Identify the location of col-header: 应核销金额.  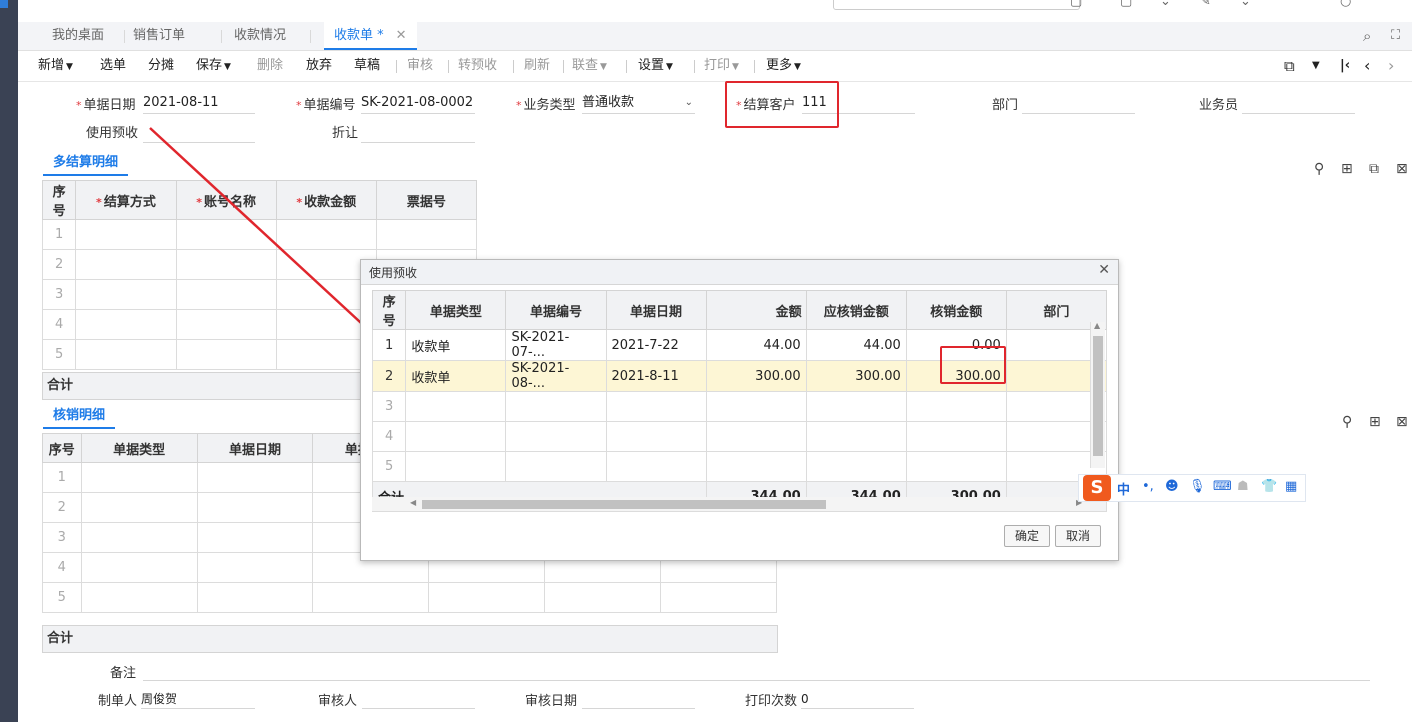
(856, 310).